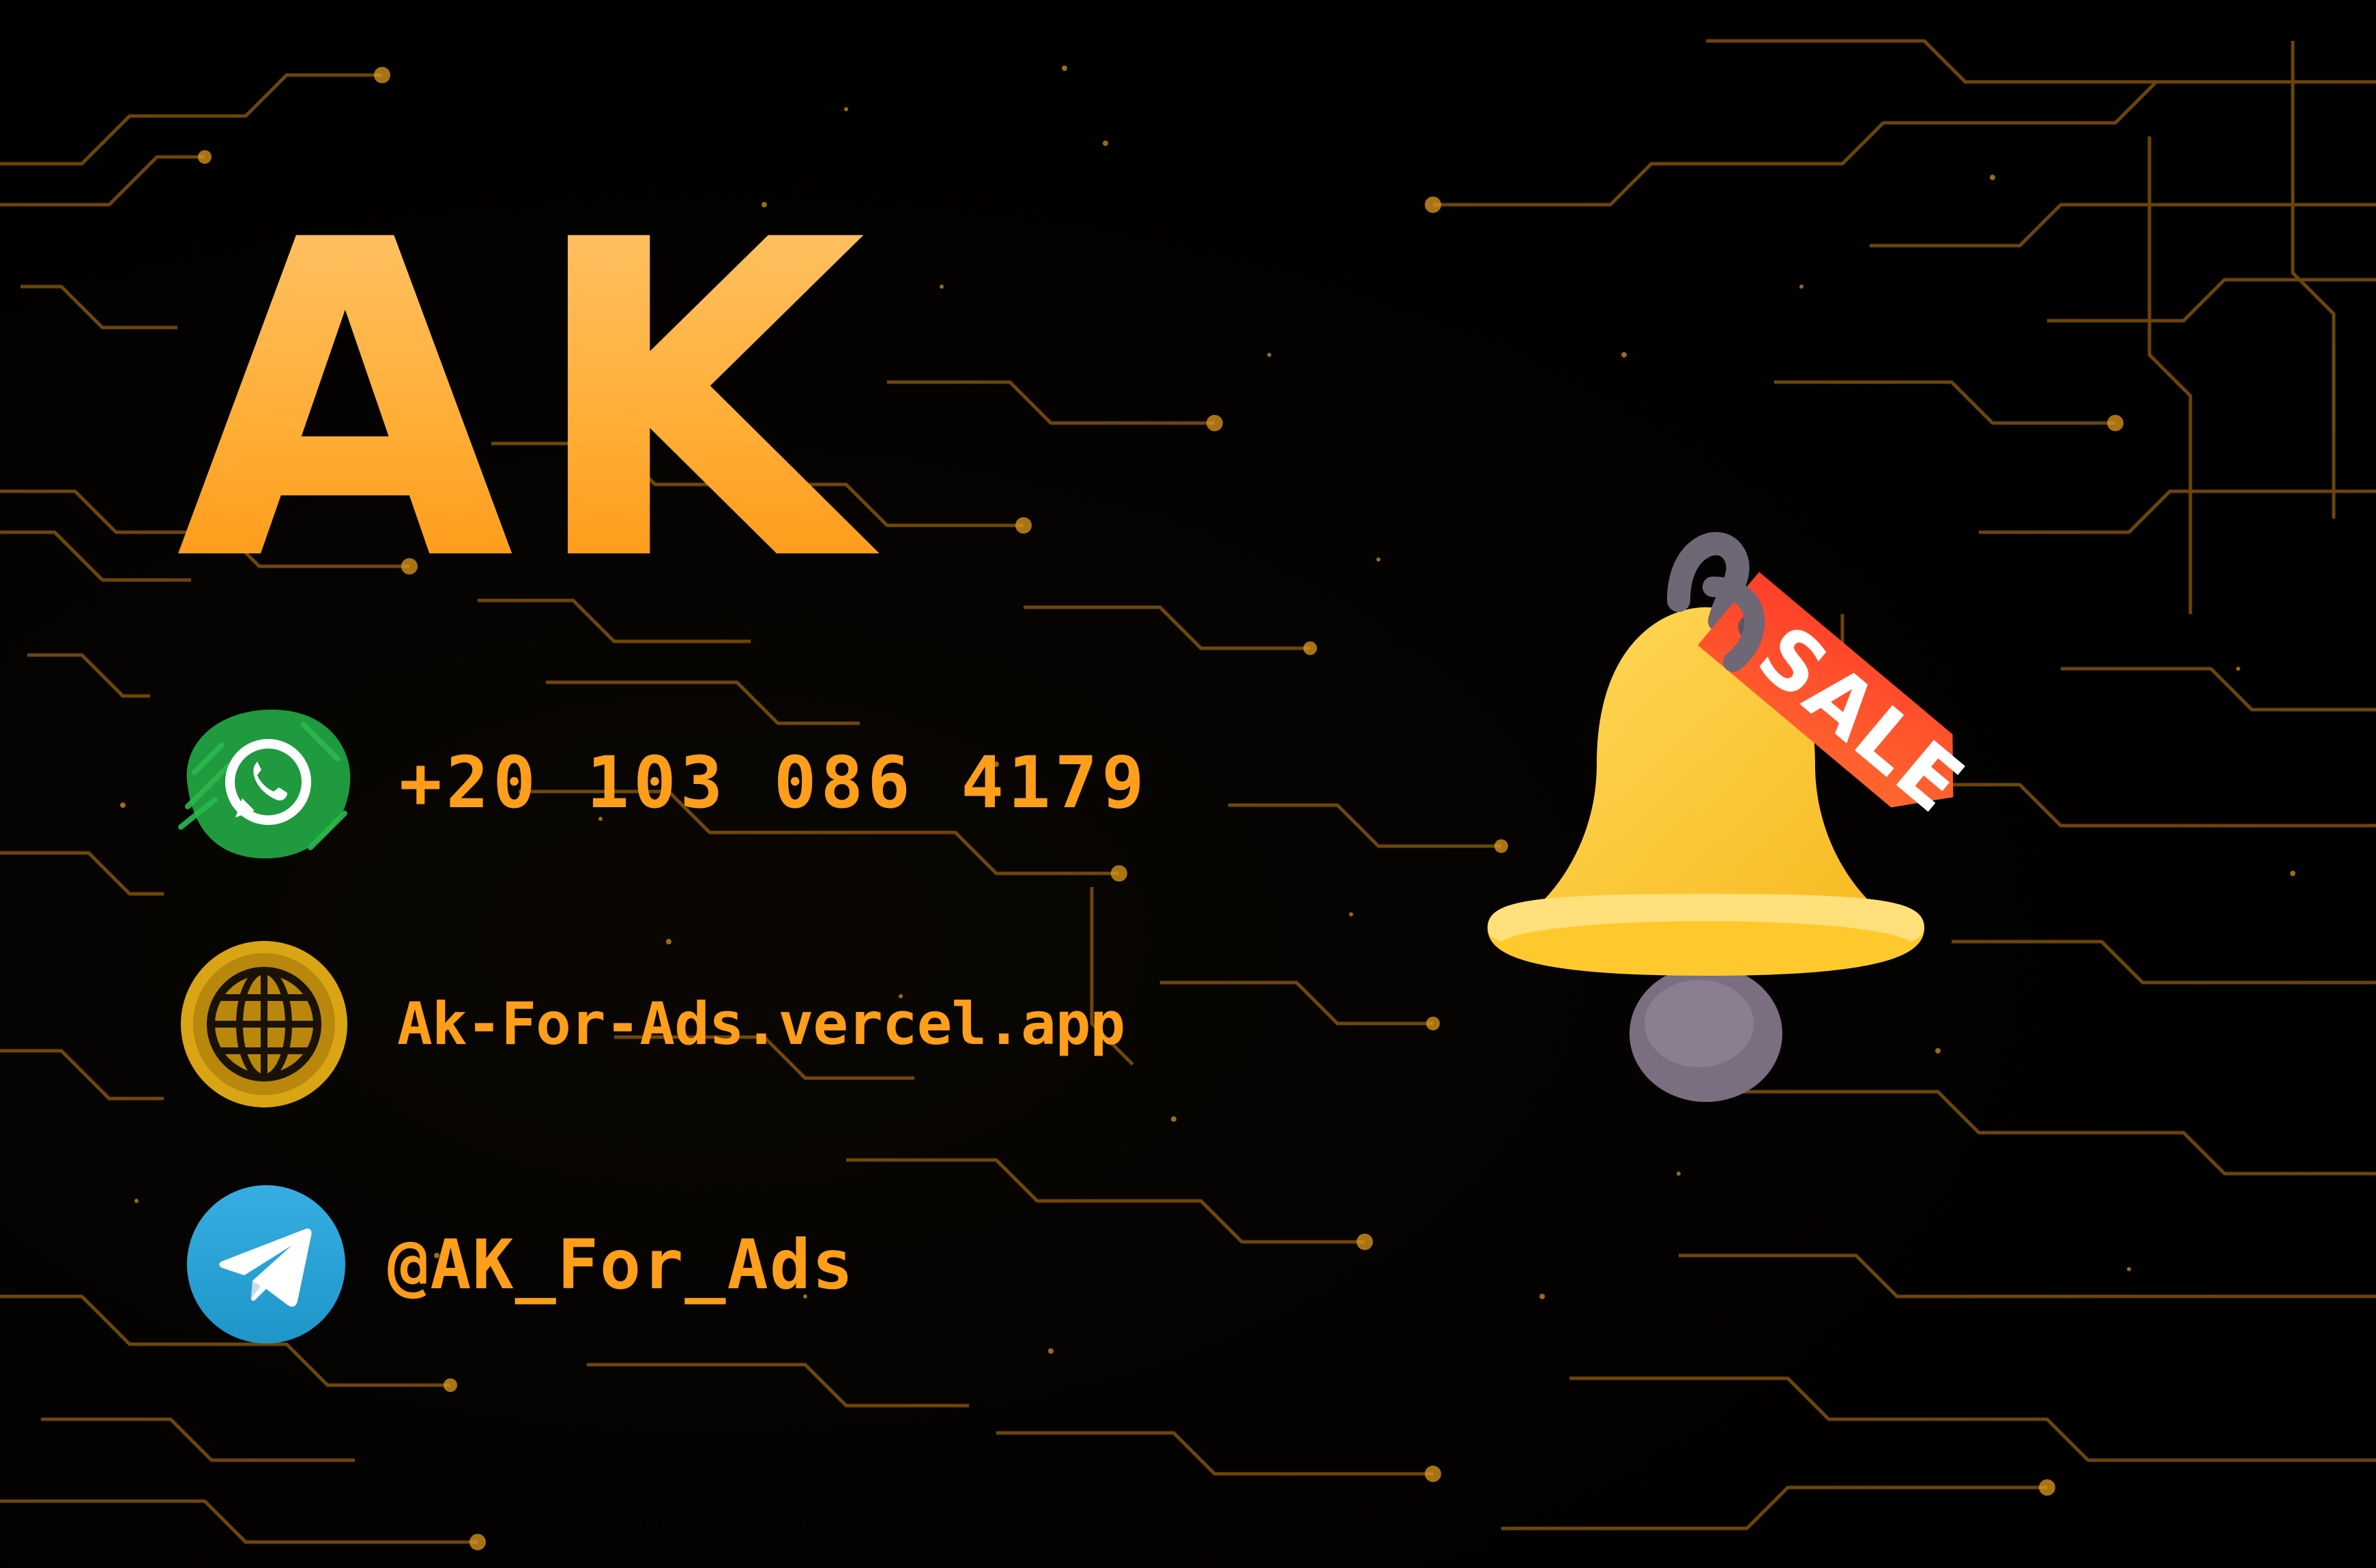  I want to click on telegram-contact: @AK_For_Ads, so click(520, 1264).